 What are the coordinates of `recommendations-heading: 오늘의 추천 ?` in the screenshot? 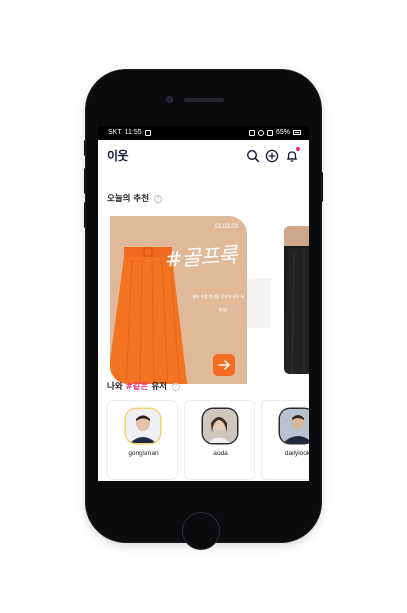 It's located at (135, 198).